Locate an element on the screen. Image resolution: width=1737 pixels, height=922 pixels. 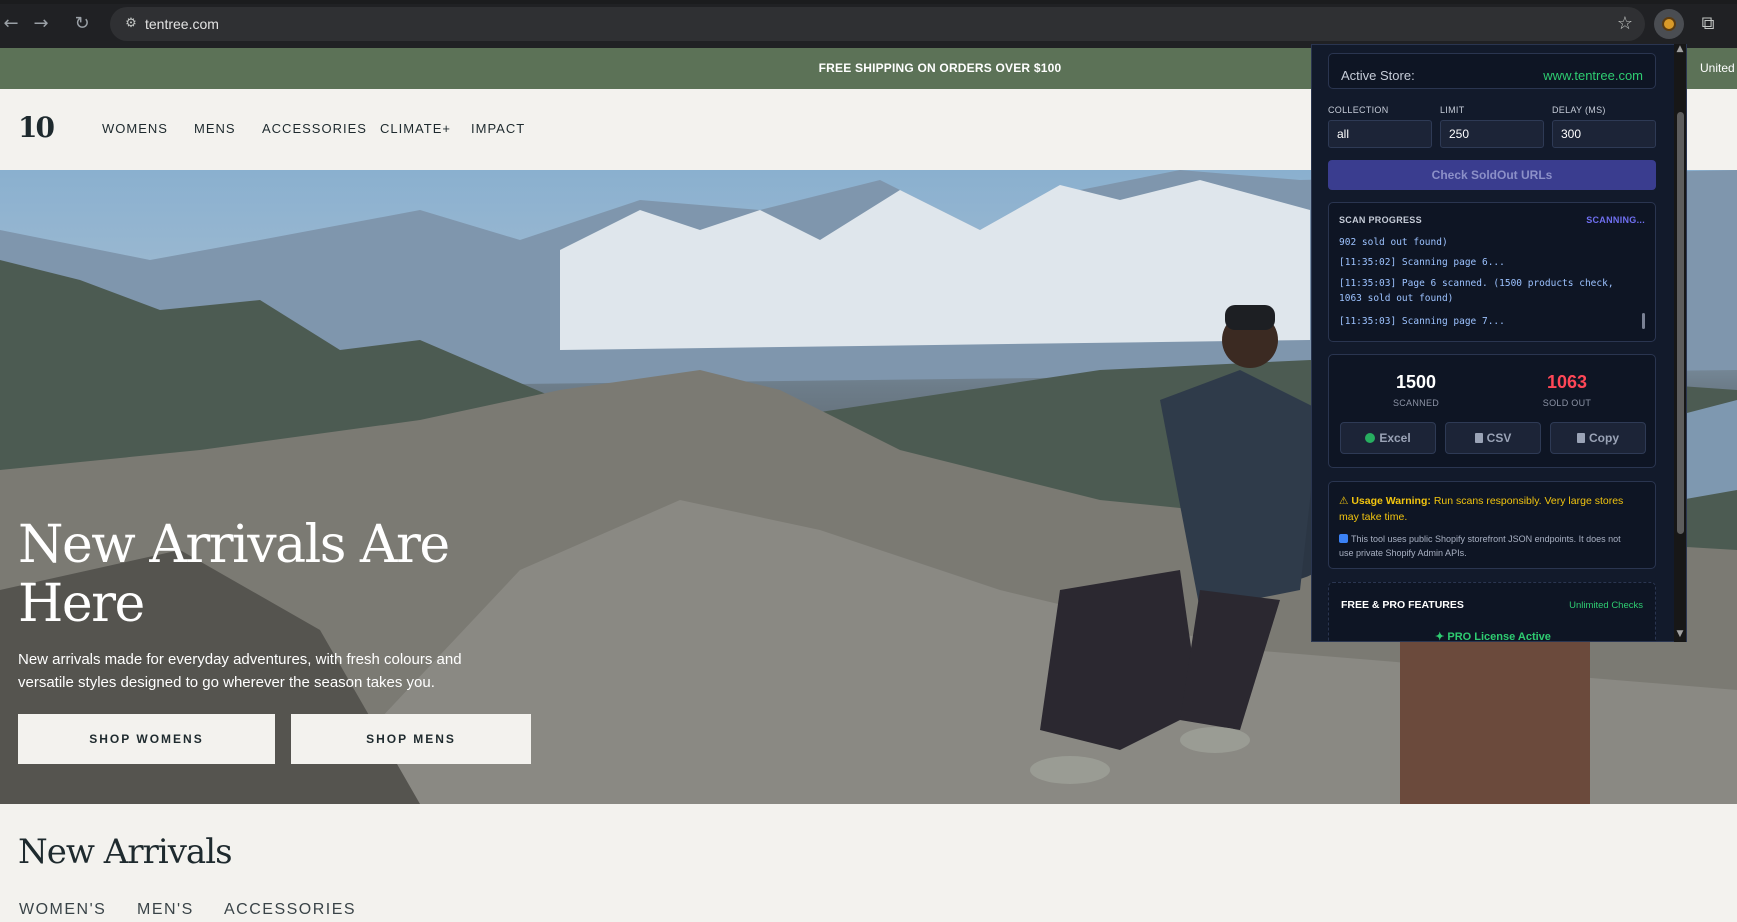
scanned-label: SCANNED is located at coordinates (1416, 403).